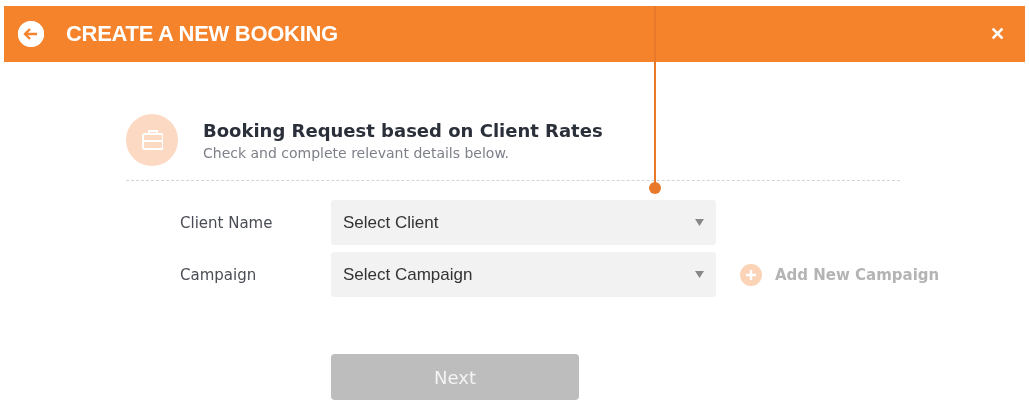  Describe the element at coordinates (523, 222) in the screenshot. I see `select-dropdown: Select Client` at that location.